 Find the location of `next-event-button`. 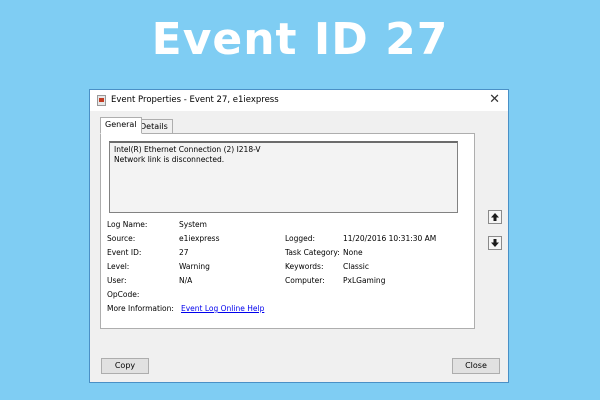

next-event-button is located at coordinates (495, 243).